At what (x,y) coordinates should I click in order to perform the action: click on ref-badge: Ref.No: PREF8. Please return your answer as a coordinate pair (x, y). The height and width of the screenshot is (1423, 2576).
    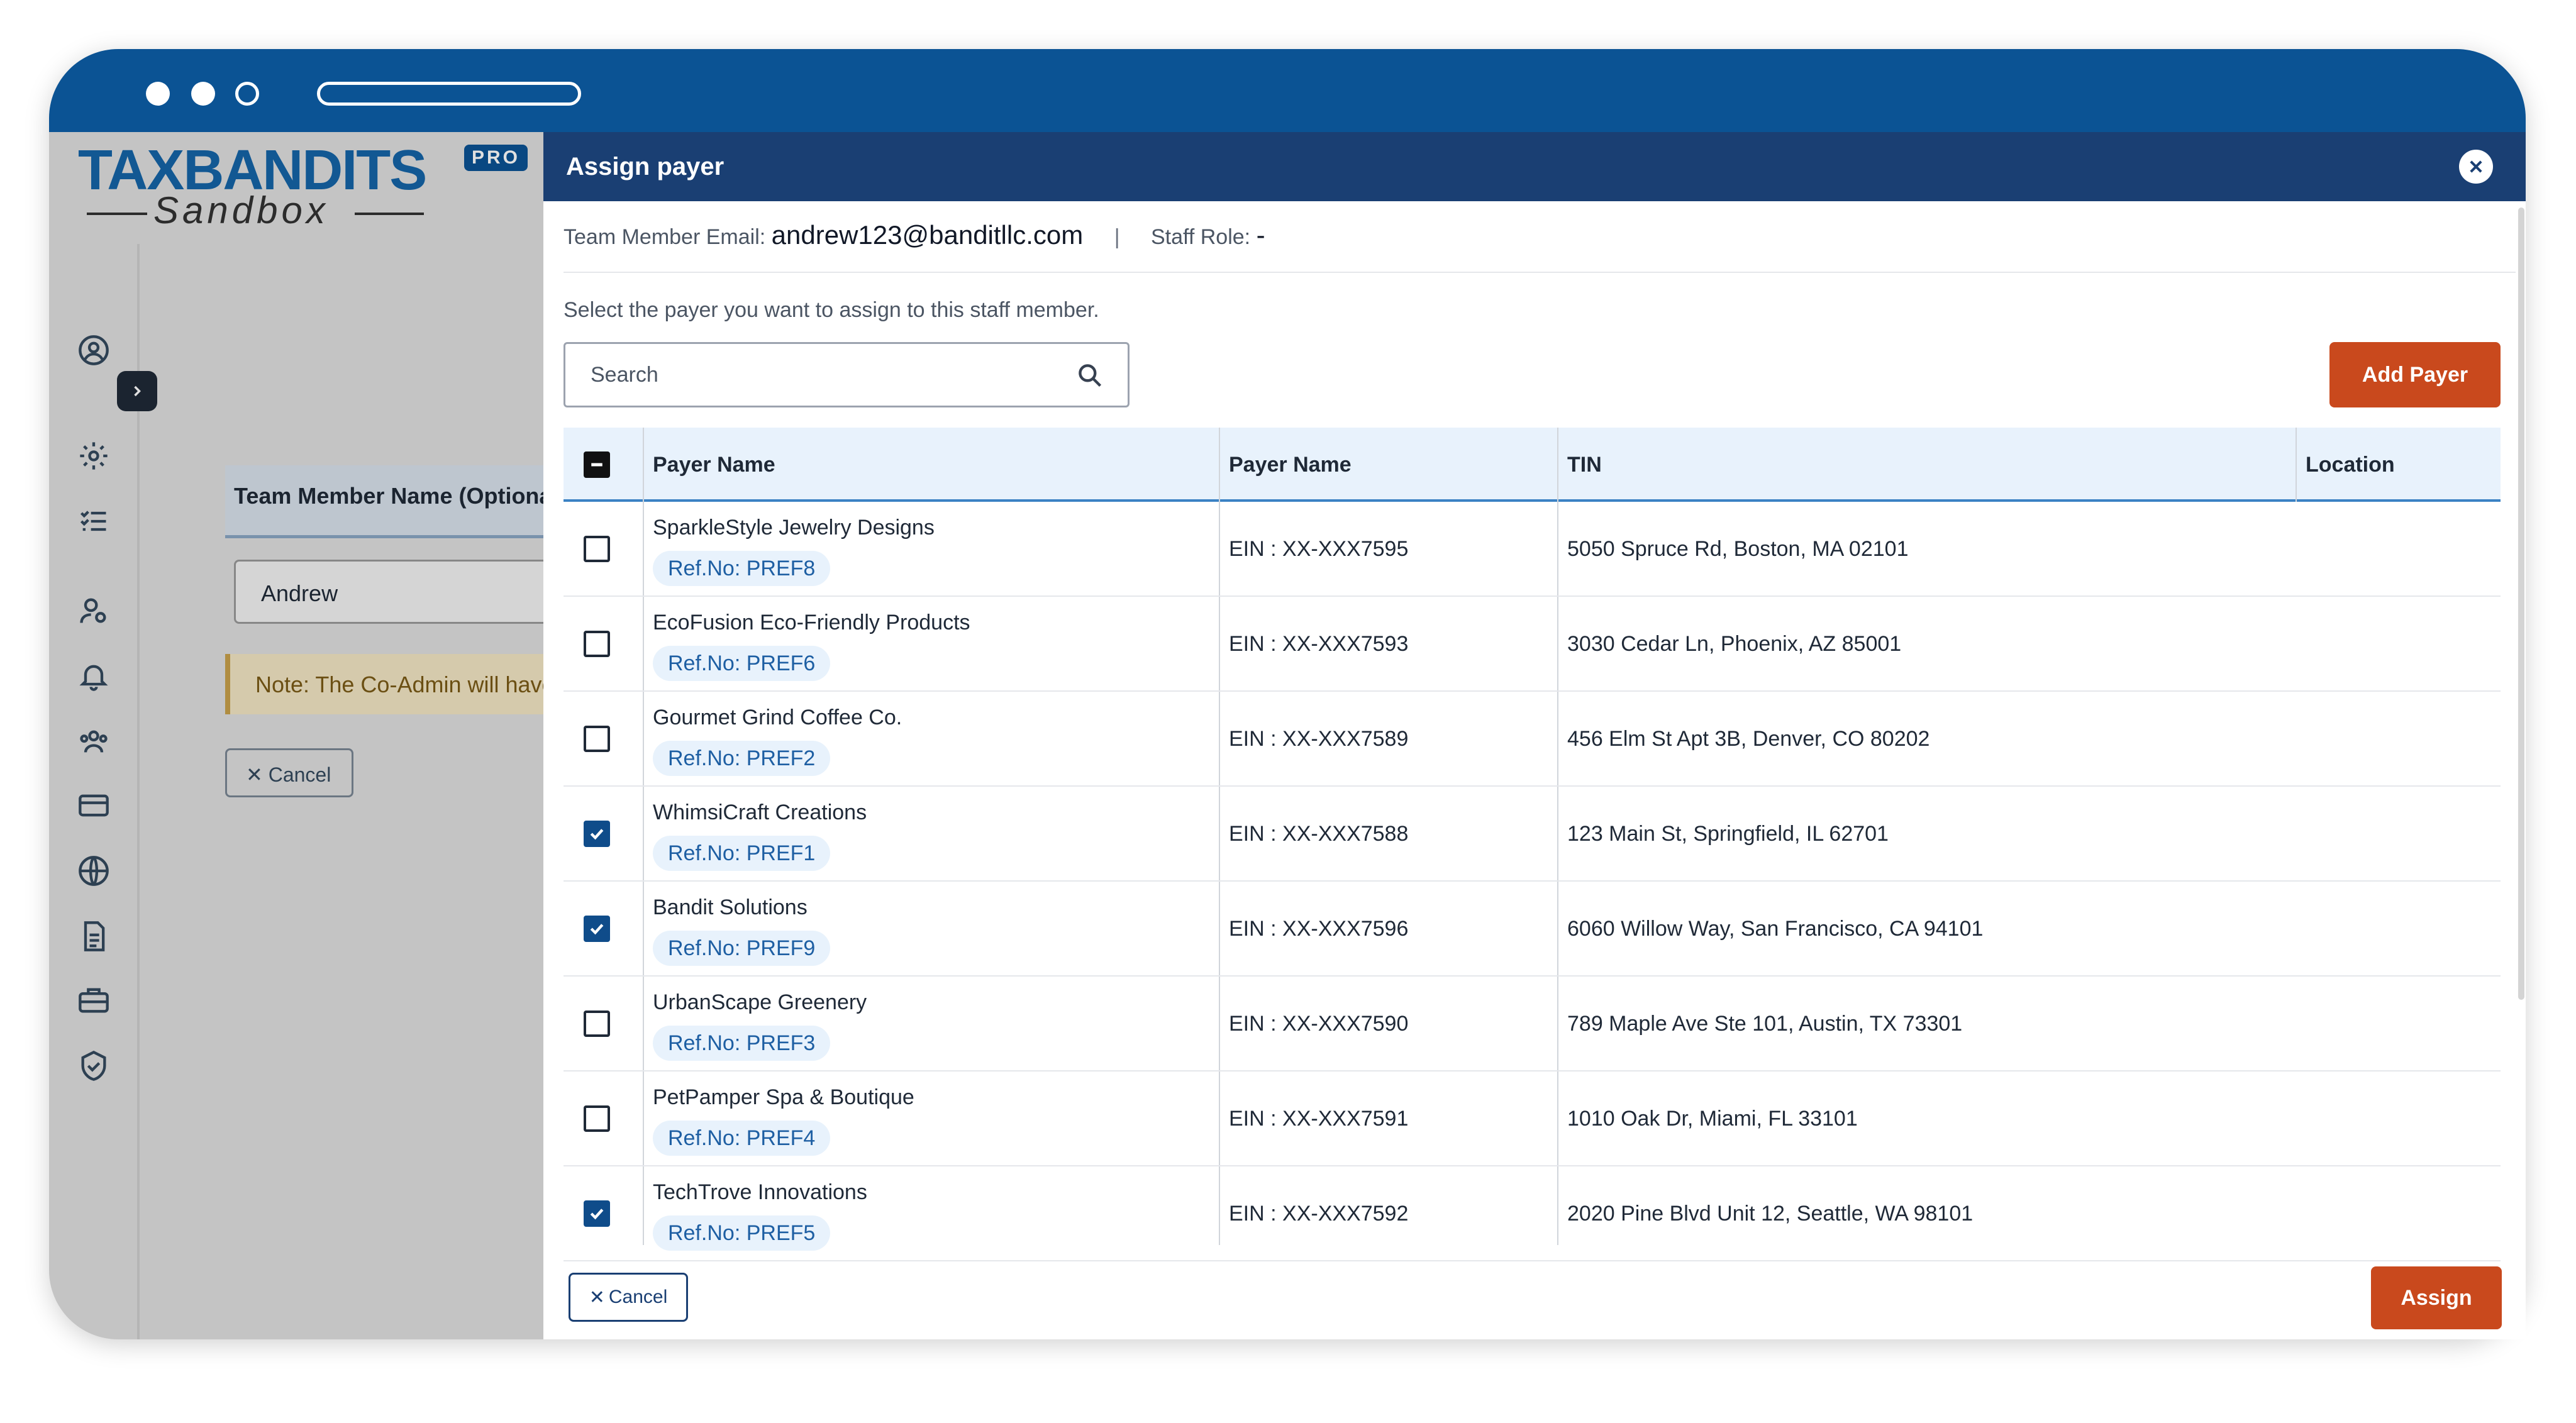
    Looking at the image, I should click on (742, 568).